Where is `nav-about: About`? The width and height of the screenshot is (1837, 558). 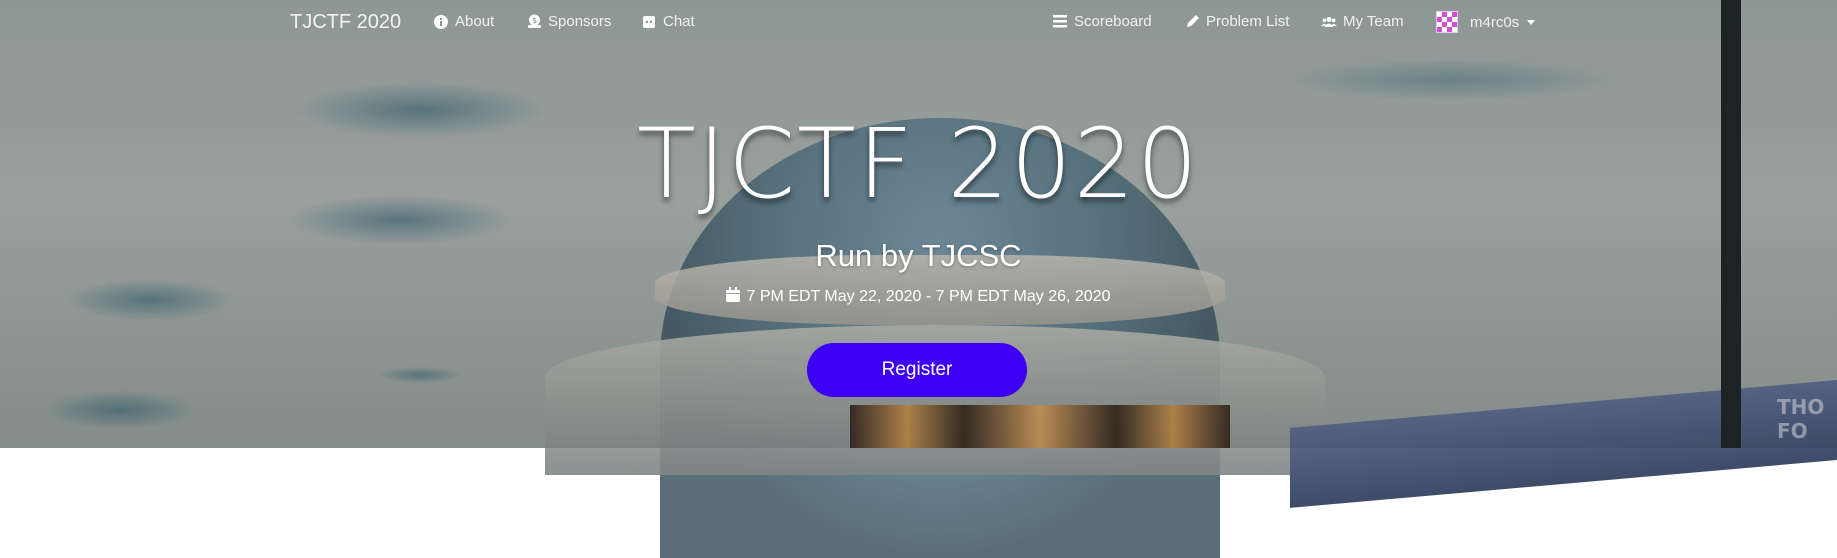 nav-about: About is located at coordinates (463, 21).